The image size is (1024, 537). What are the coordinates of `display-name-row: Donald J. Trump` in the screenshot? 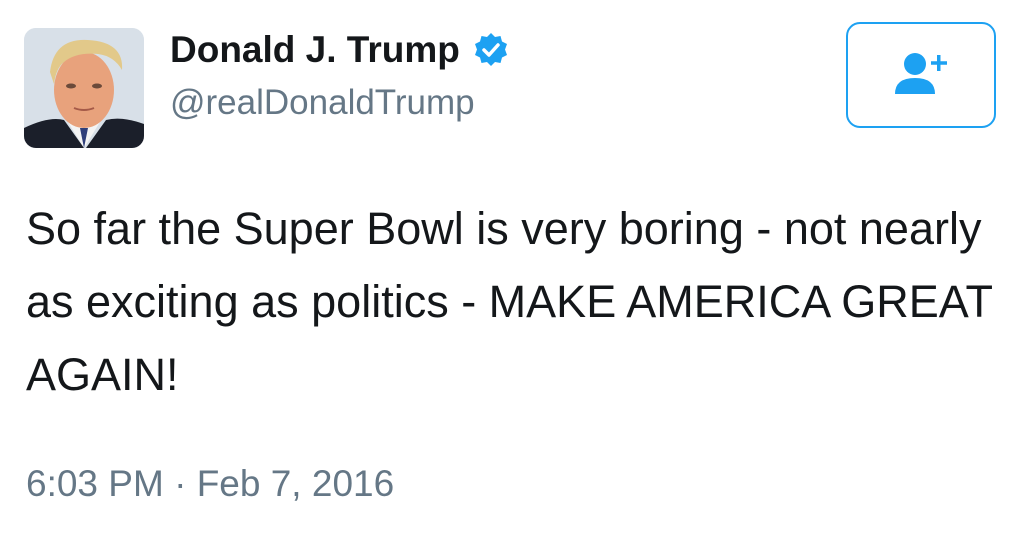 It's located at (340, 50).